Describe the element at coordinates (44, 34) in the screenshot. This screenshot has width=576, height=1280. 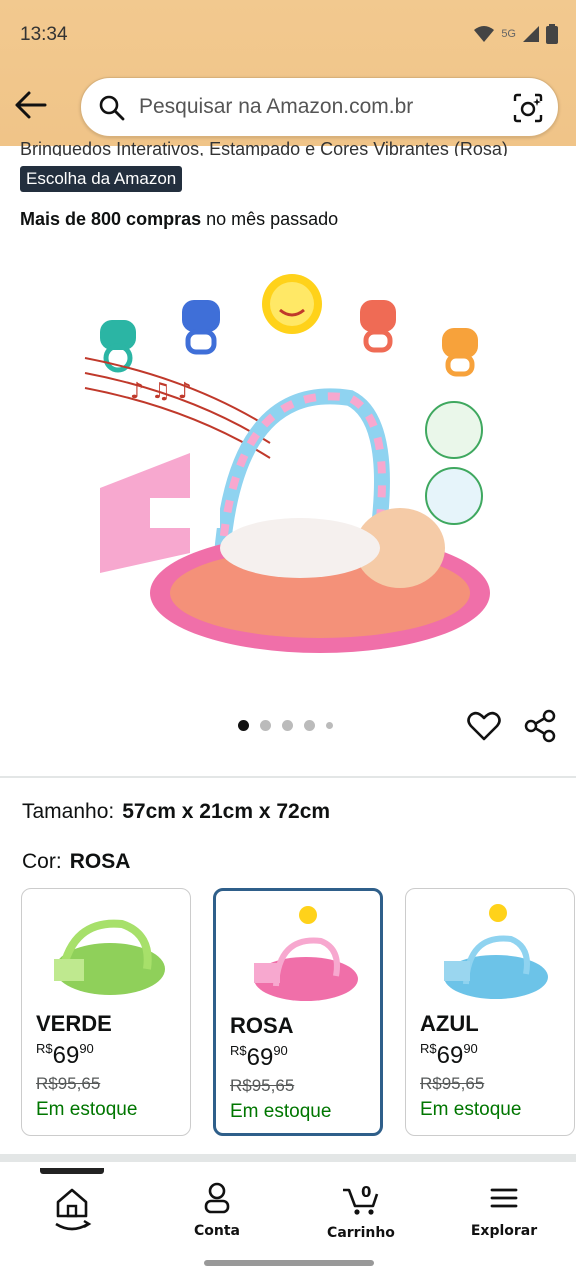
I see `status-time: 13:34` at that location.